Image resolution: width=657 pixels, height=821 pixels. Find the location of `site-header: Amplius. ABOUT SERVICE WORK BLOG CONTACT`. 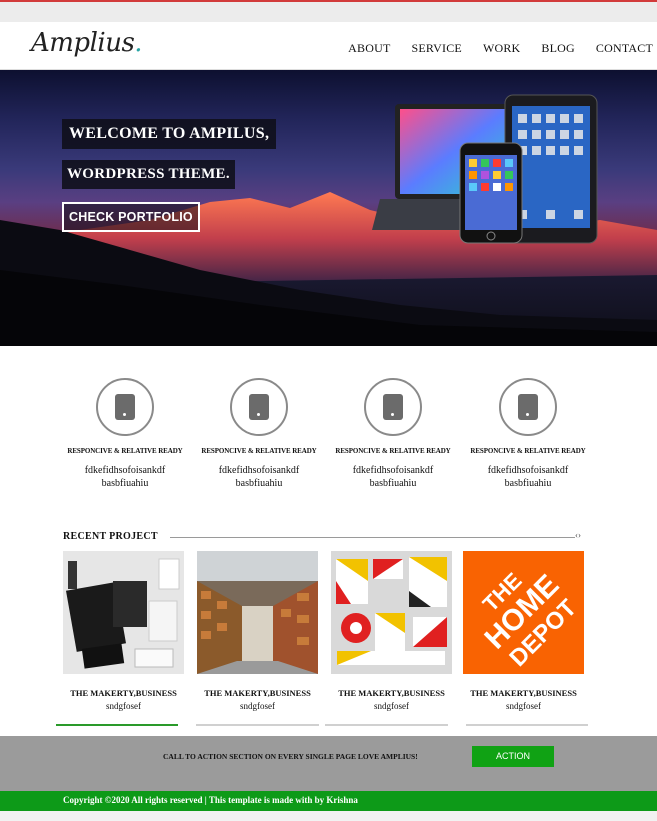

site-header: Amplius. ABOUT SERVICE WORK BLOG CONTACT is located at coordinates (328, 46).